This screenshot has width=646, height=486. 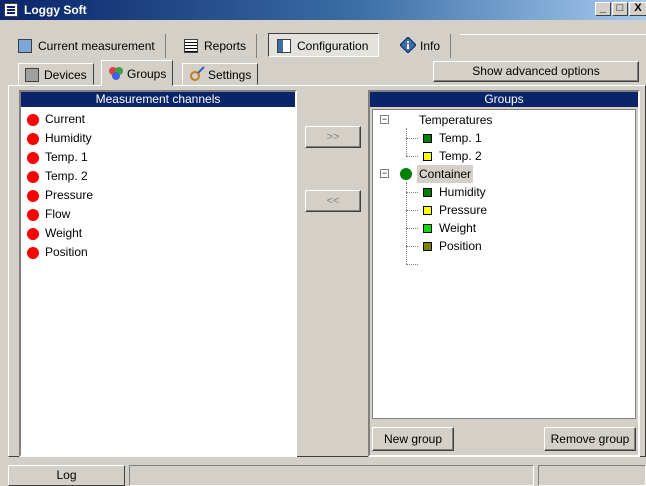 I want to click on tab-label: Groups, so click(x=147, y=74).